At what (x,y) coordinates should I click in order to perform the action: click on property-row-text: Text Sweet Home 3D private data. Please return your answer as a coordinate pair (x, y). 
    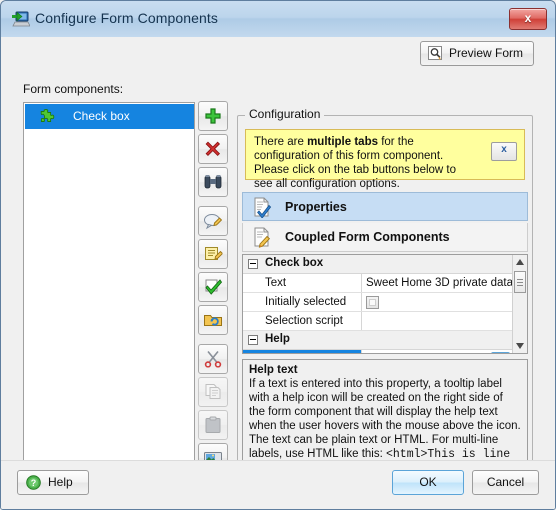
    Looking at the image, I should click on (378, 283).